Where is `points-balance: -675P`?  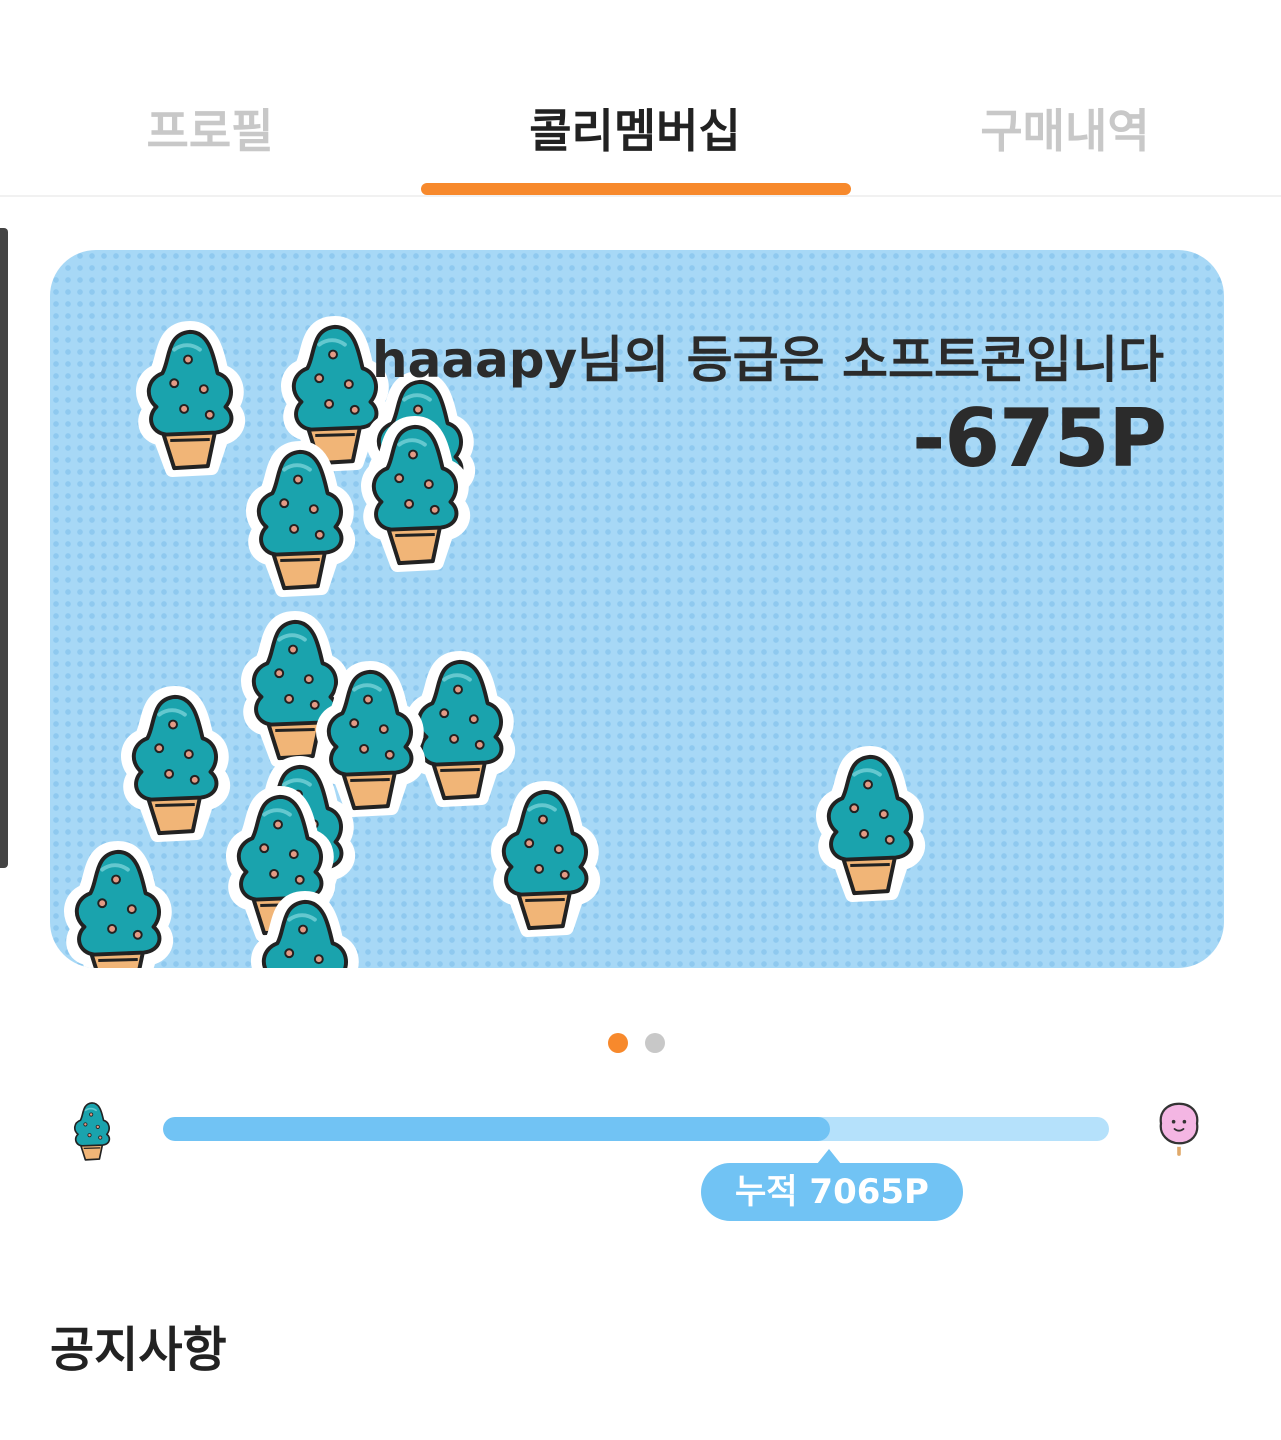
points-balance: -675P is located at coordinates (1039, 438).